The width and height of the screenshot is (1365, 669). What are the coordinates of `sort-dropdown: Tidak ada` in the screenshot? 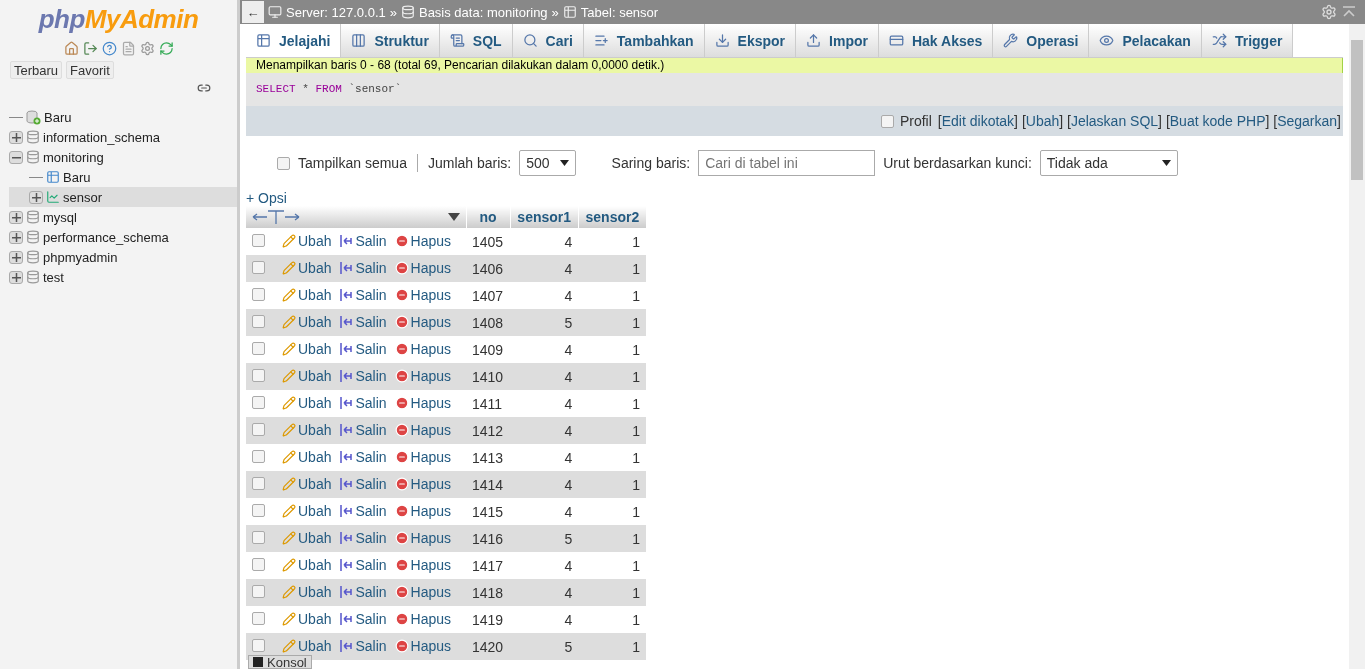 It's located at (1108, 163).